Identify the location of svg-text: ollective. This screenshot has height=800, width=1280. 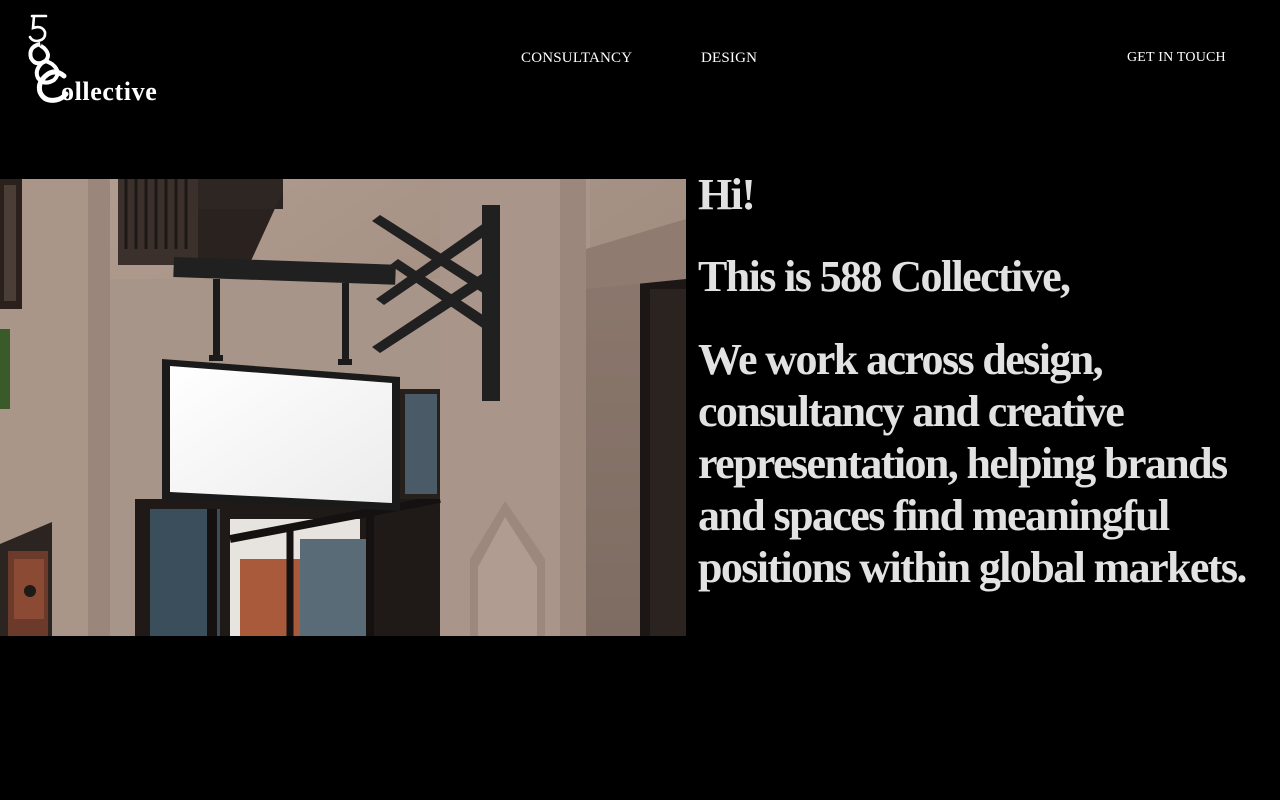
(109, 91).